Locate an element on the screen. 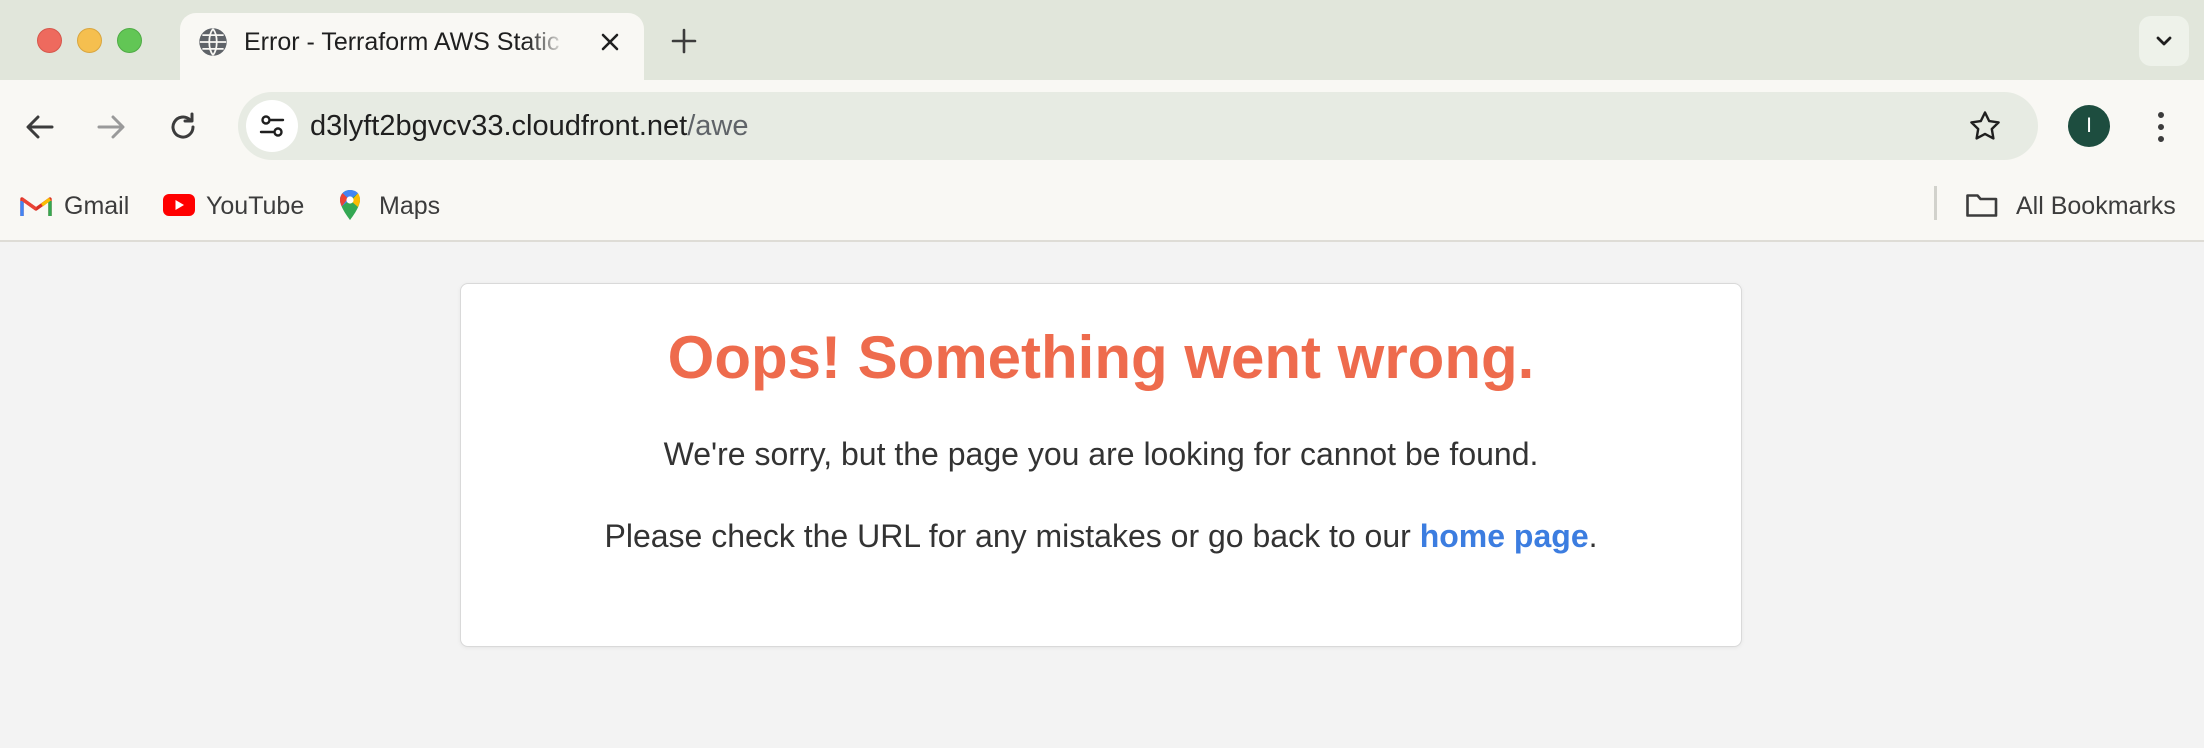 The height and width of the screenshot is (748, 2204). bookmark-label: Gmail is located at coordinates (97, 206).